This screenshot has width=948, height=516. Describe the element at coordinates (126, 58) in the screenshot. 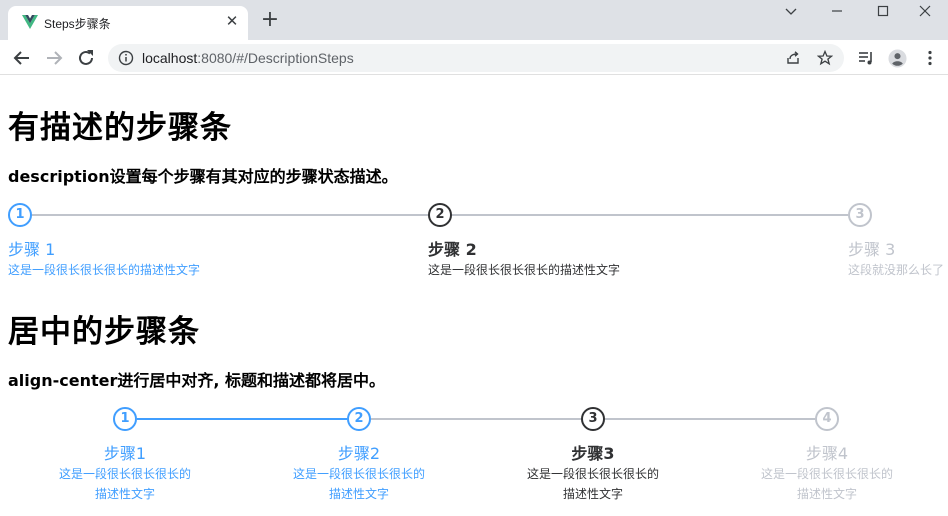

I see `info-icon` at that location.